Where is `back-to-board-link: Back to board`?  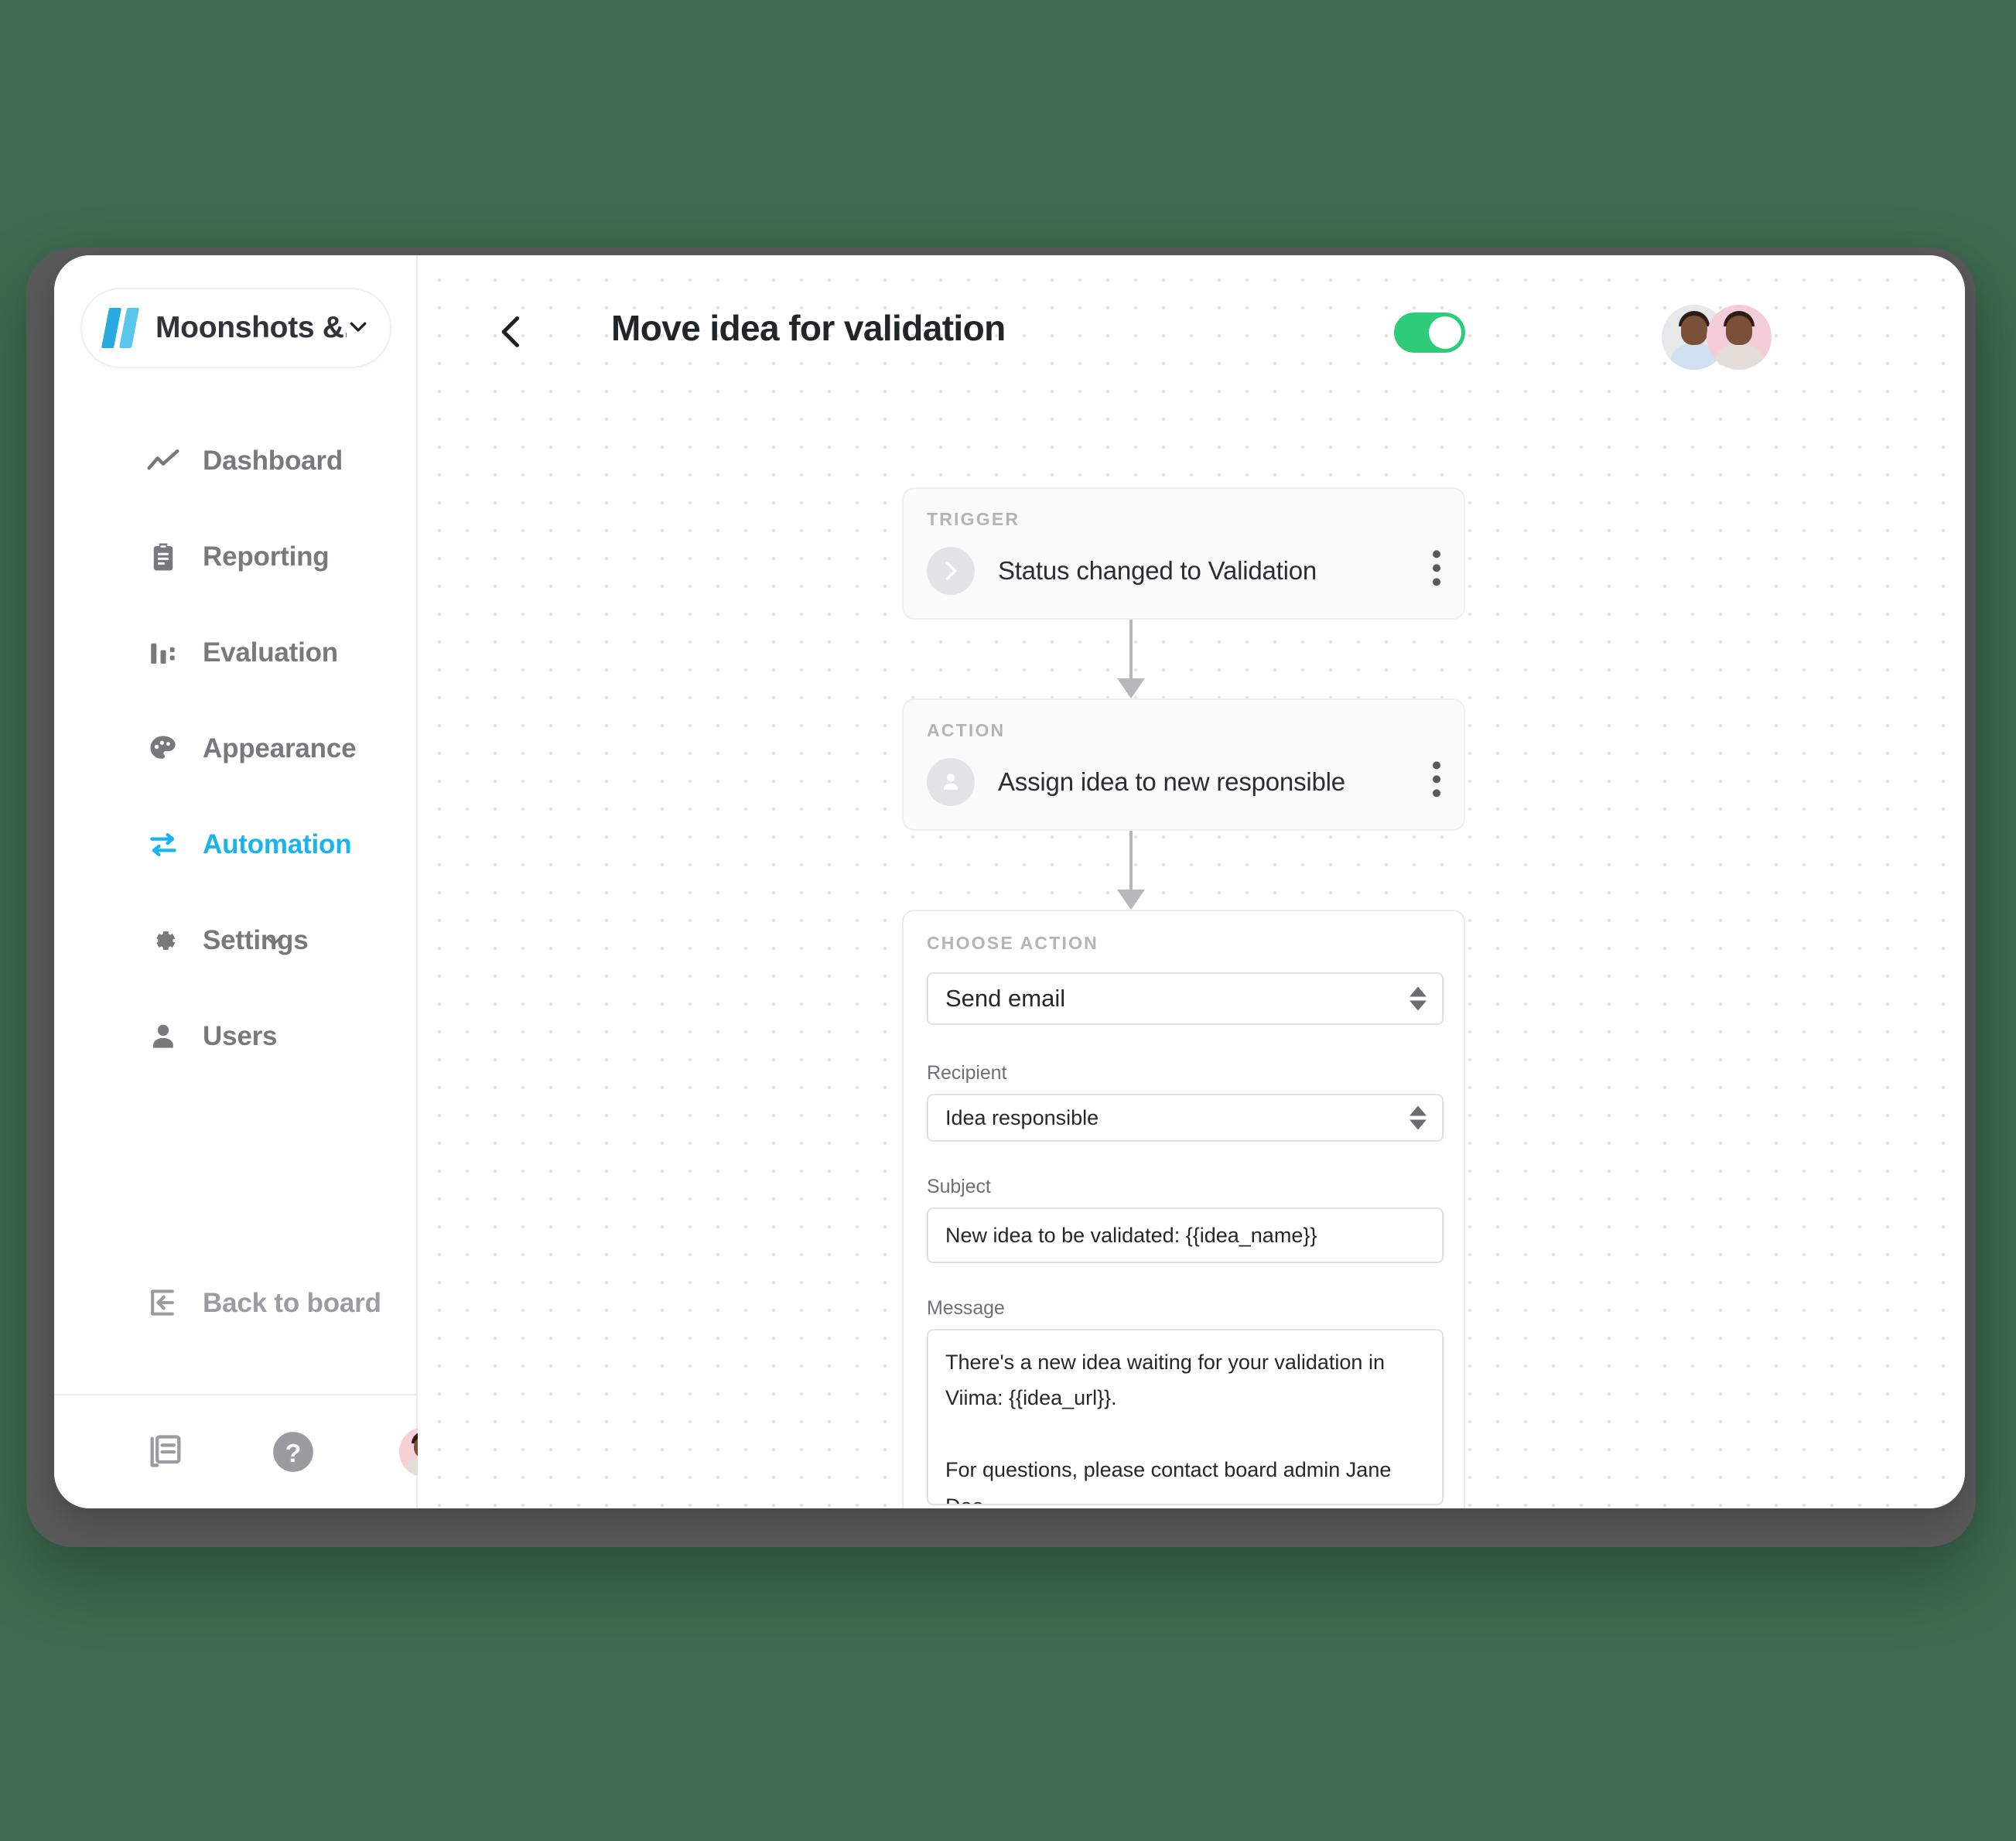 back-to-board-link: Back to board is located at coordinates (235, 1303).